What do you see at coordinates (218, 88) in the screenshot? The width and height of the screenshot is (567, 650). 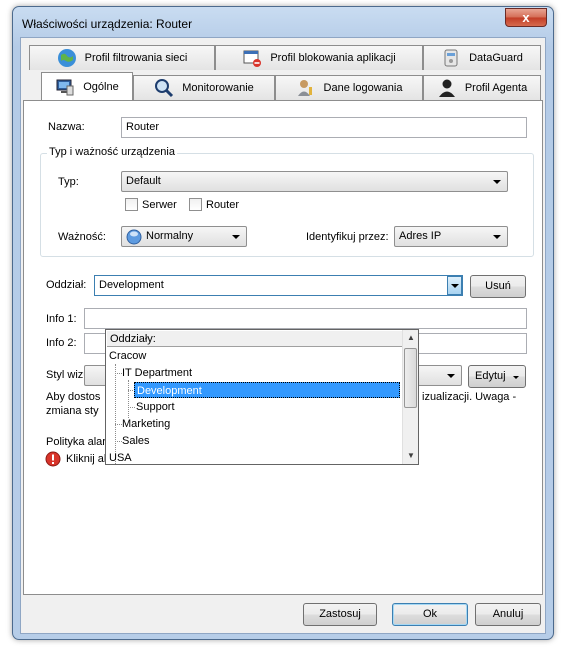 I see `tab-label: Monitorowanie` at bounding box center [218, 88].